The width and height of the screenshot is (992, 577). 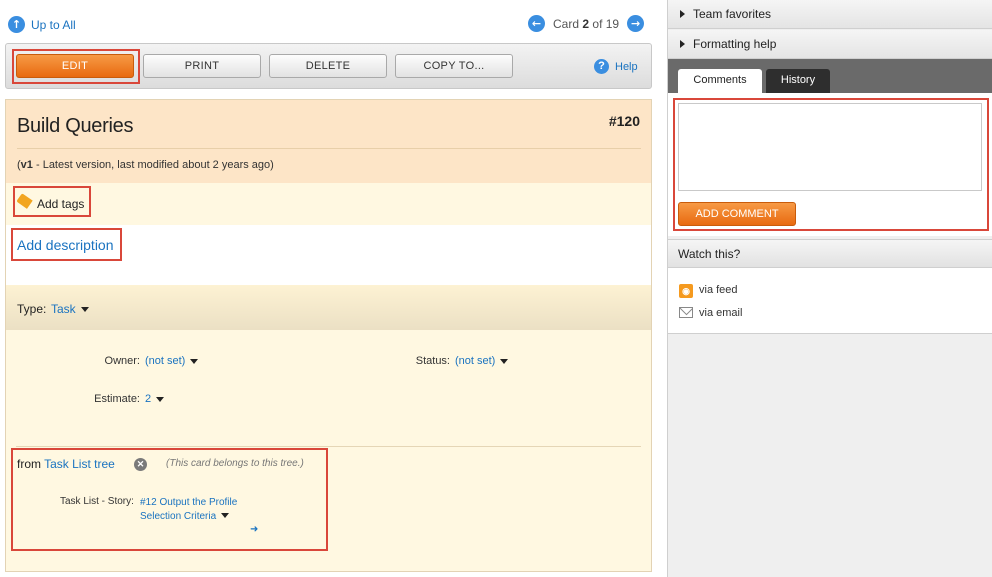 What do you see at coordinates (140, 464) in the screenshot?
I see `remove-from-tree-icon: ✕` at bounding box center [140, 464].